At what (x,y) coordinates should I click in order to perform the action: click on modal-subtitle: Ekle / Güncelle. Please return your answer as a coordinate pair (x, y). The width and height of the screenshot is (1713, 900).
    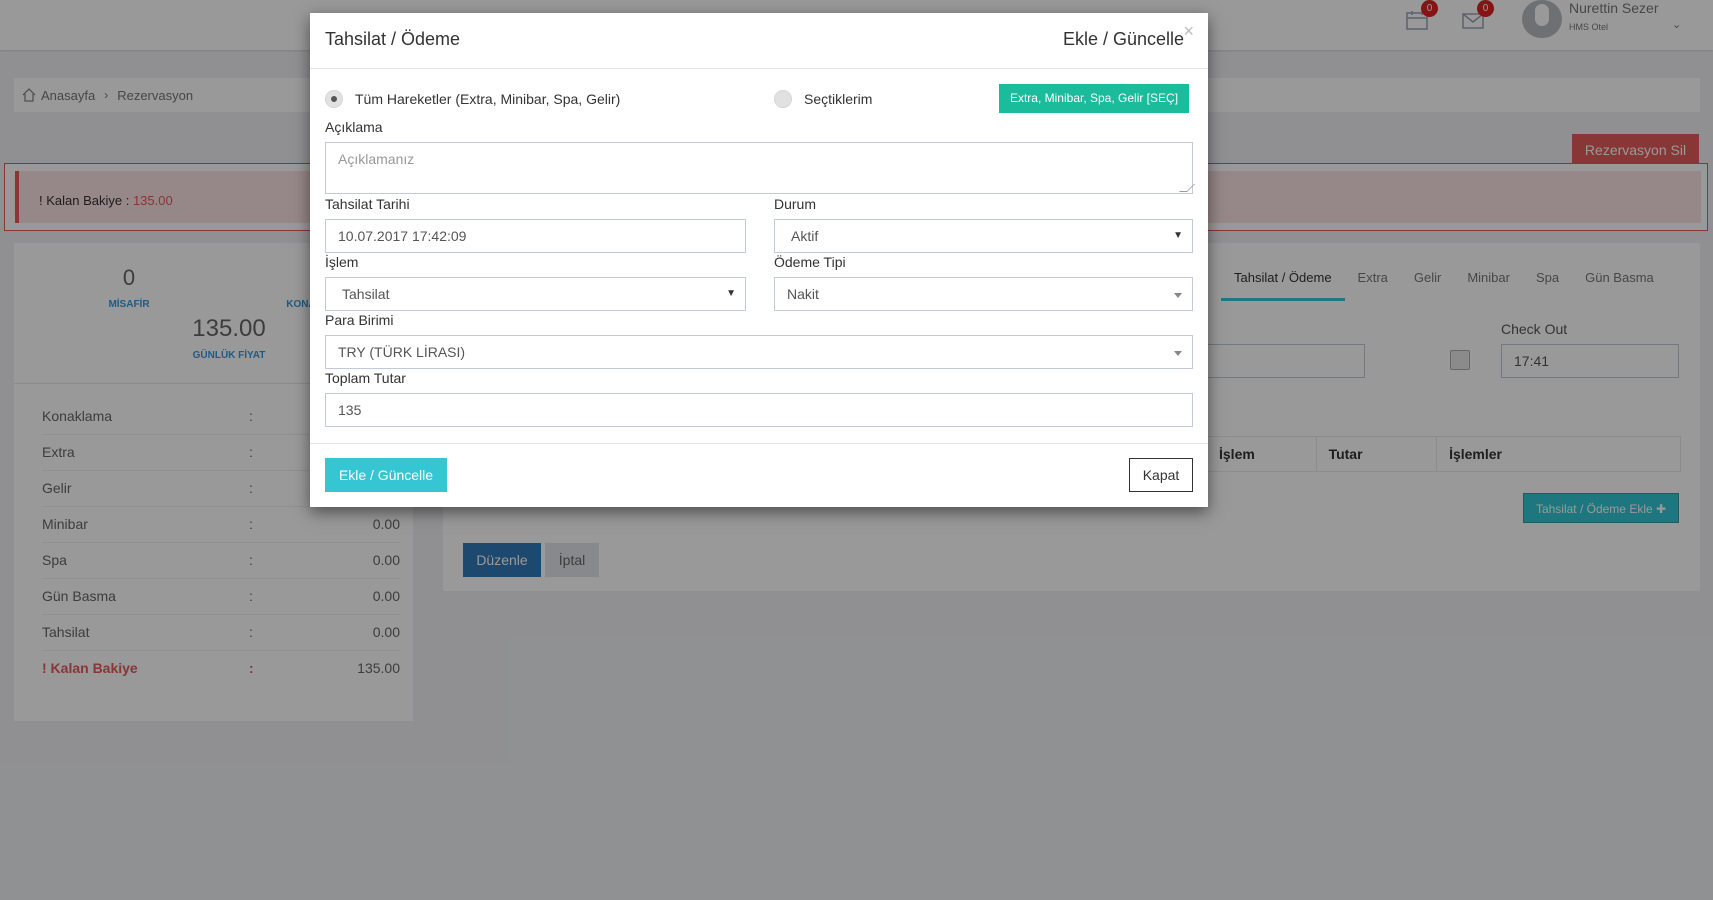
    Looking at the image, I should click on (1123, 39).